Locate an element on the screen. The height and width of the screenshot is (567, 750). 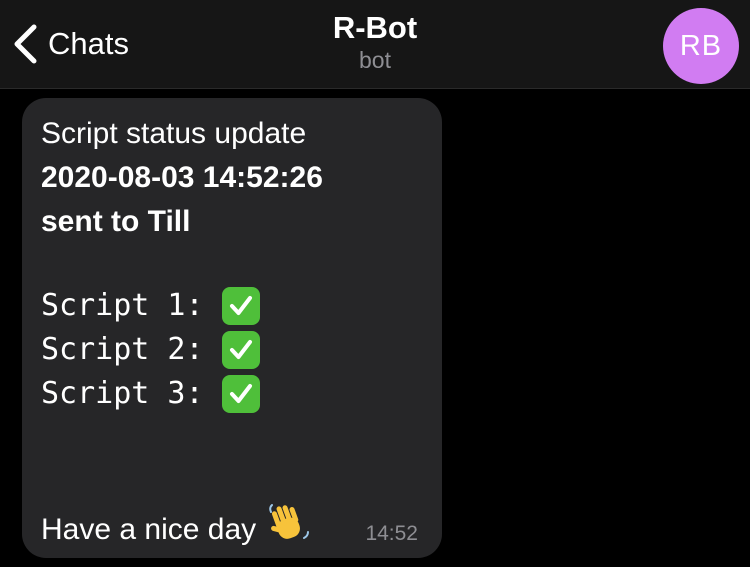
script-row: Script 2: is located at coordinates (150, 350).